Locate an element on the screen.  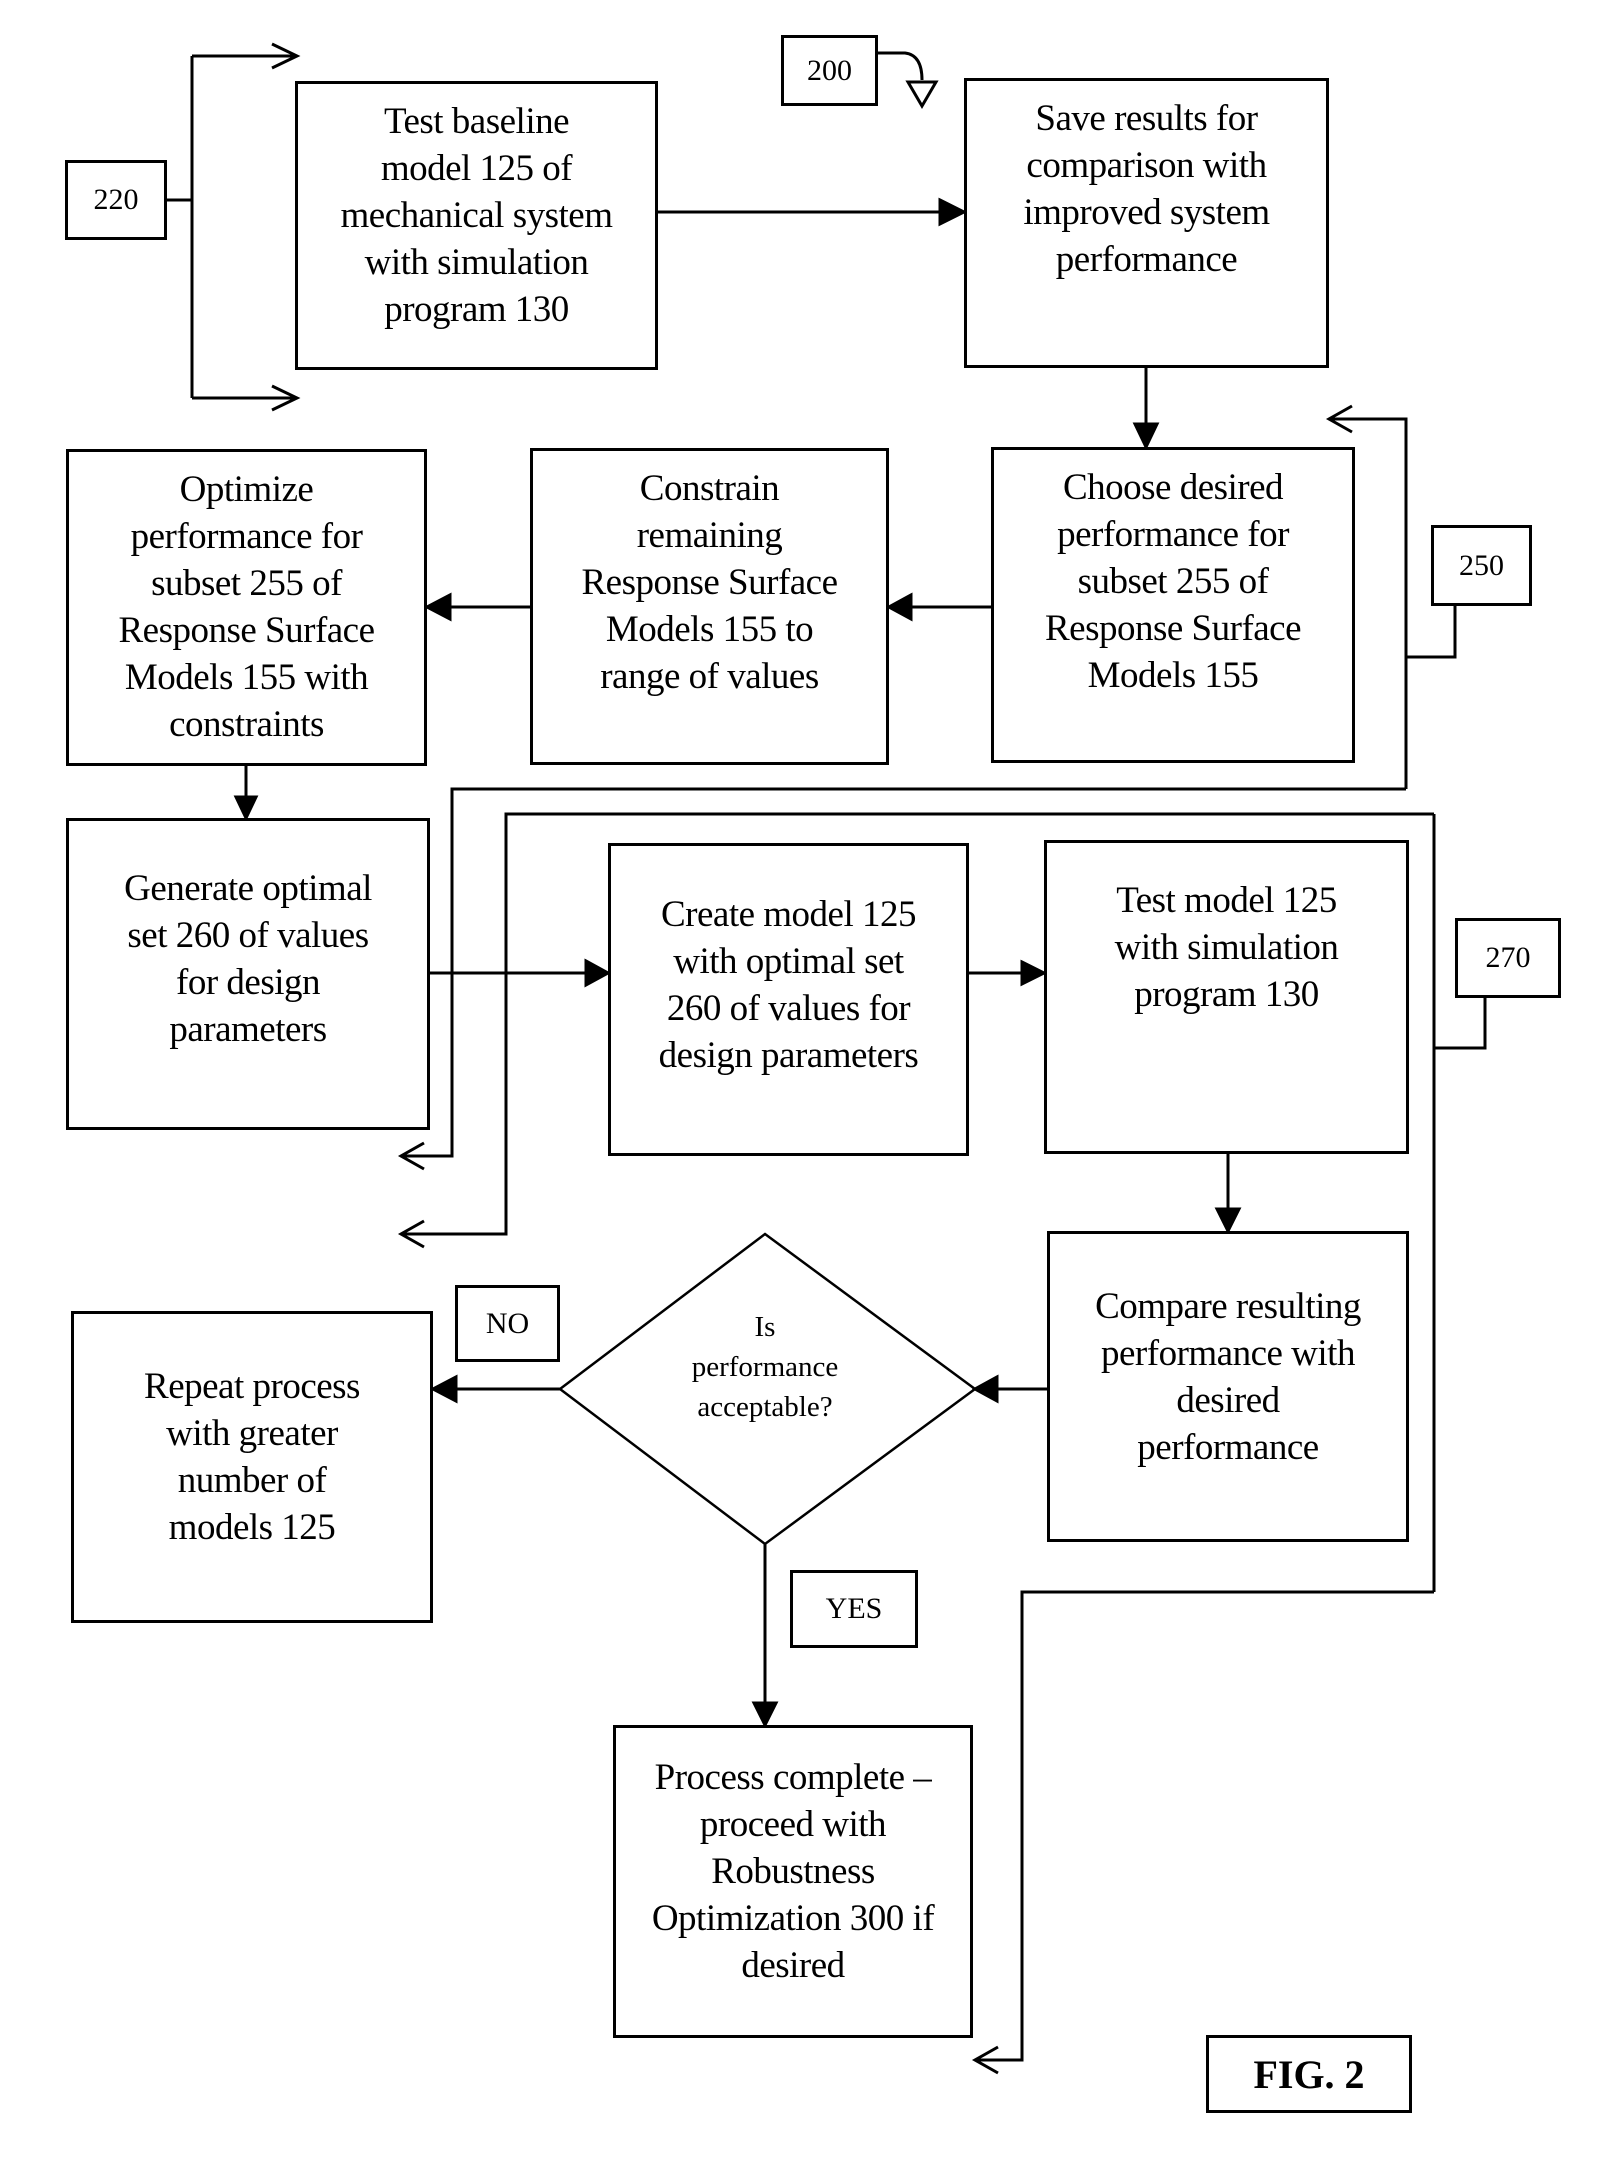
ref-label-250: 250 is located at coordinates (1481, 565).